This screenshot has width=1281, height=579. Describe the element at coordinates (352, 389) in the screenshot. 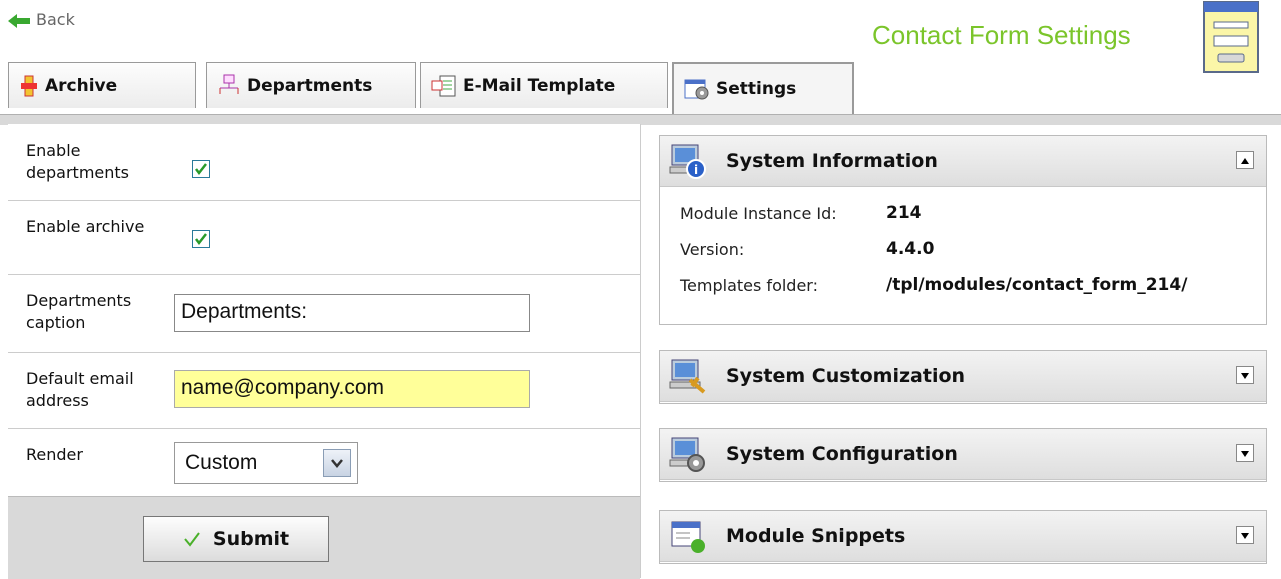

I see `default-email-input: name@company.com` at that location.